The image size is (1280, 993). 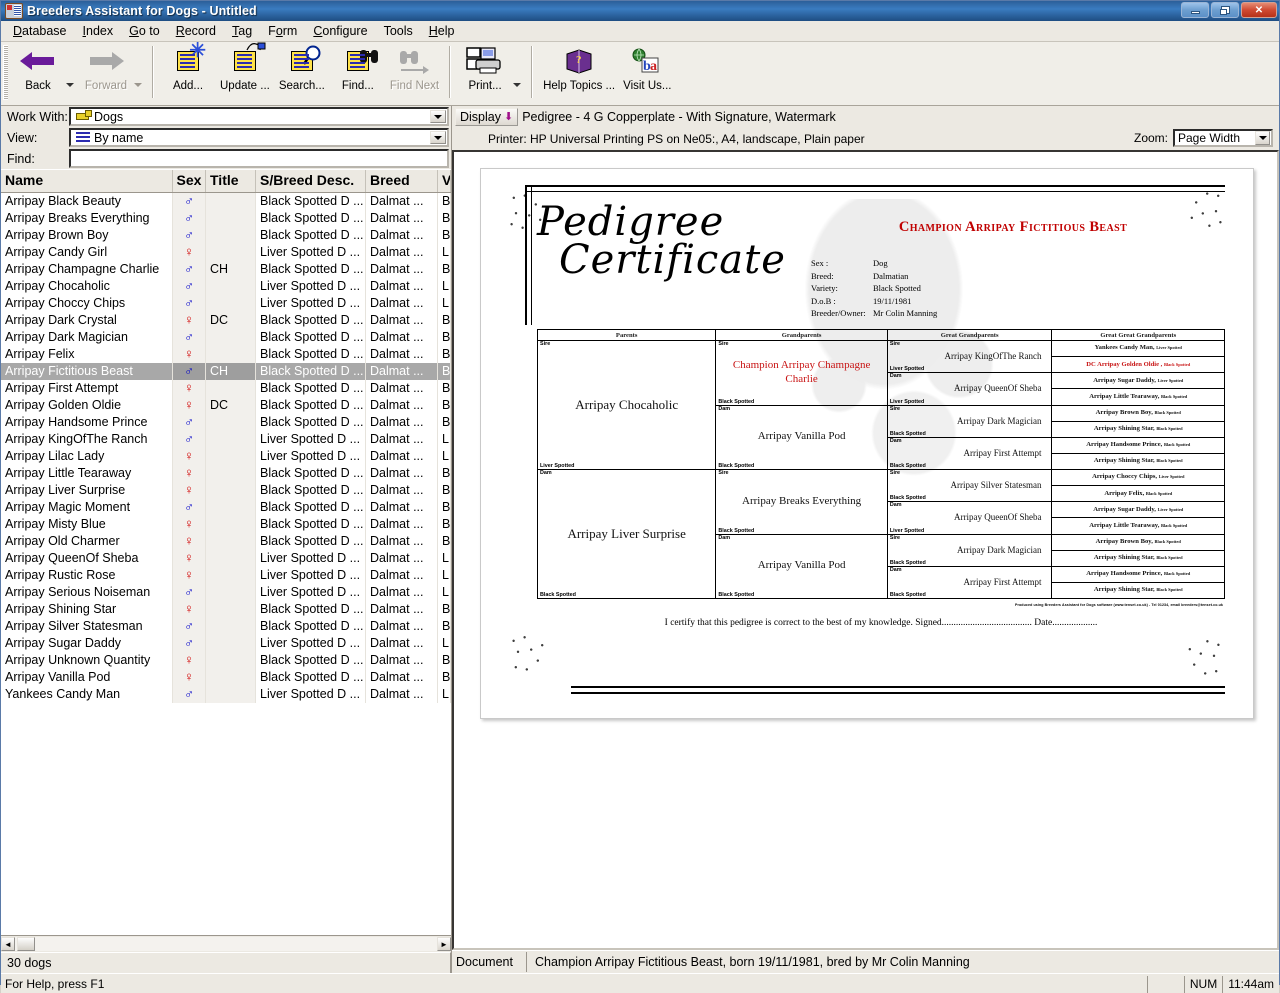 What do you see at coordinates (487, 117) in the screenshot?
I see `display-button: Display ⬇` at bounding box center [487, 117].